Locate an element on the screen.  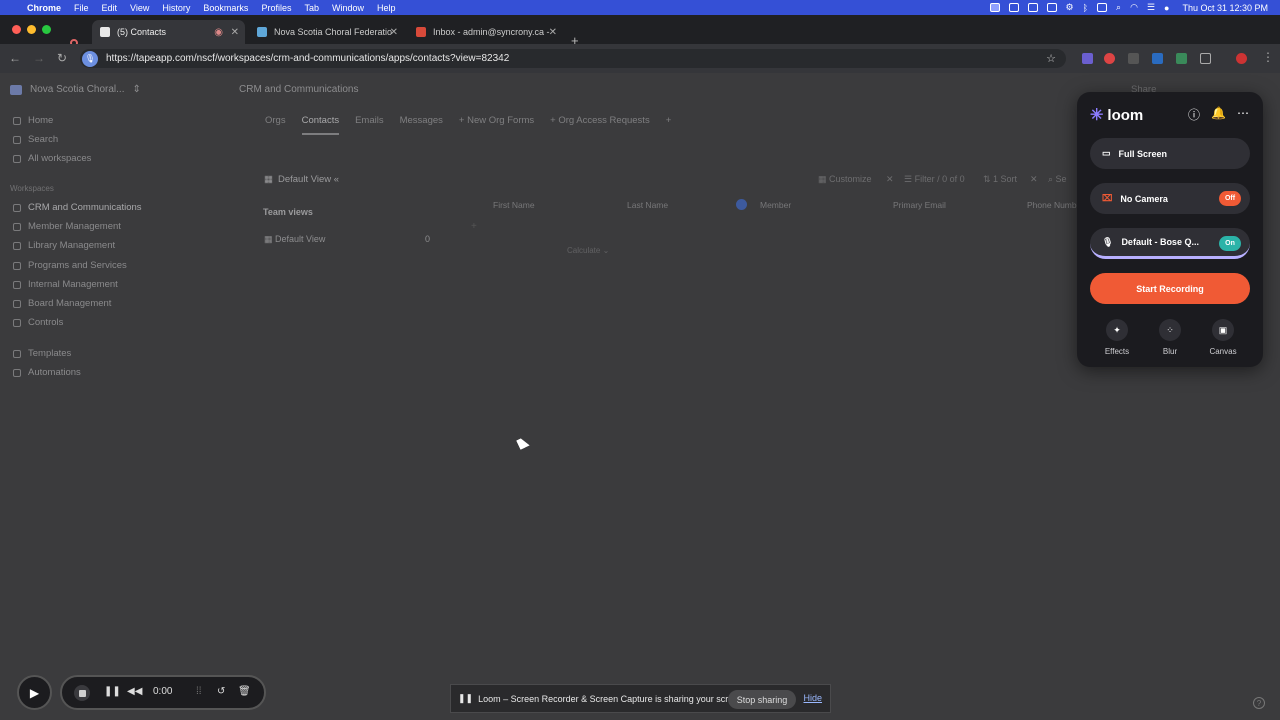
menu-view: View is located at coordinates (139, 8).